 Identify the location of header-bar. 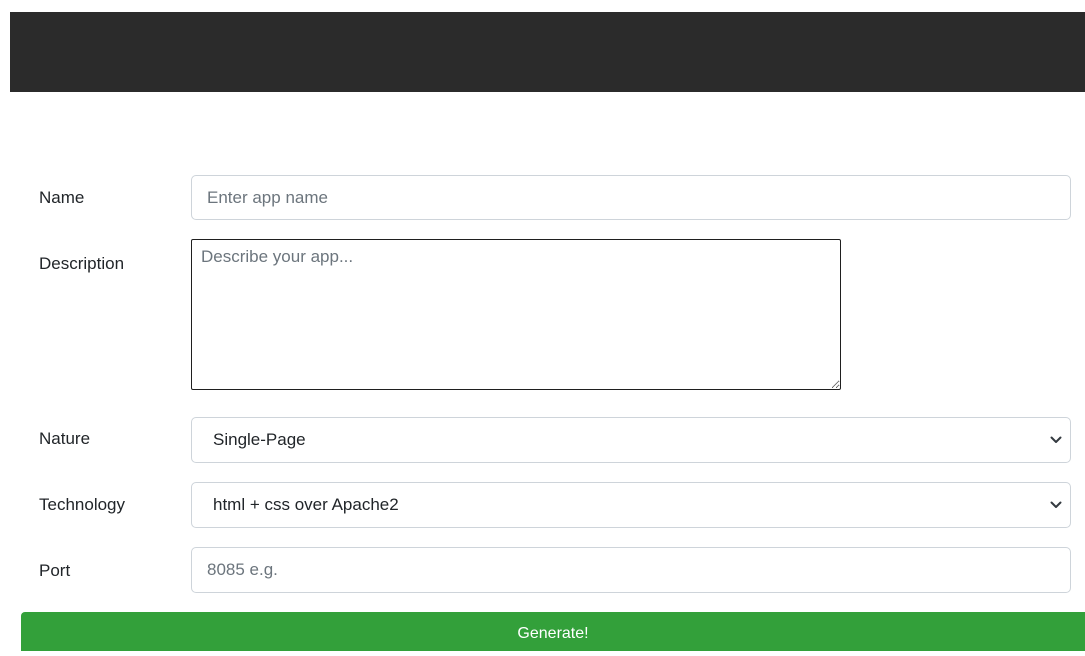
(547, 52).